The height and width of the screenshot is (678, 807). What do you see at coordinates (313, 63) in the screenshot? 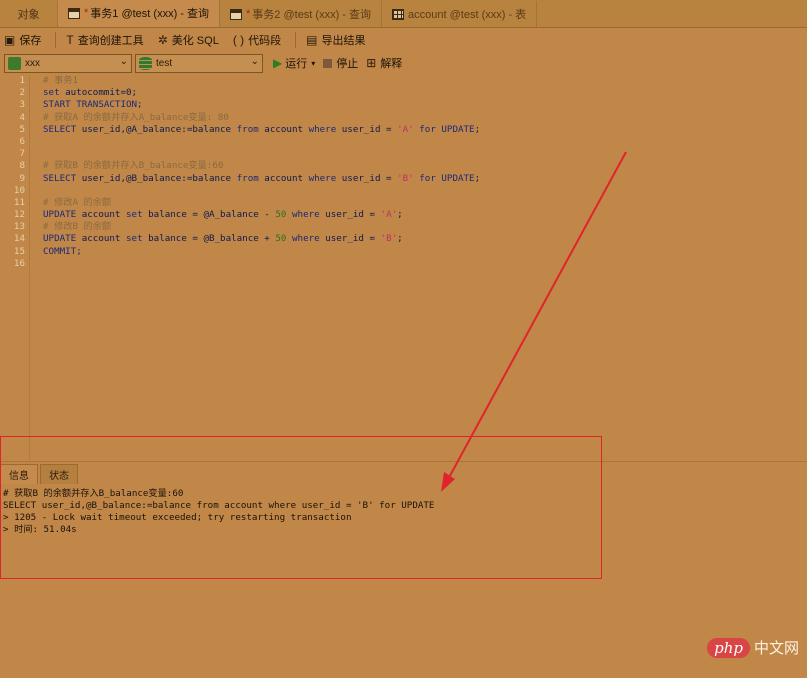
I see `dropdown-arrow-icon: ▾` at bounding box center [313, 63].